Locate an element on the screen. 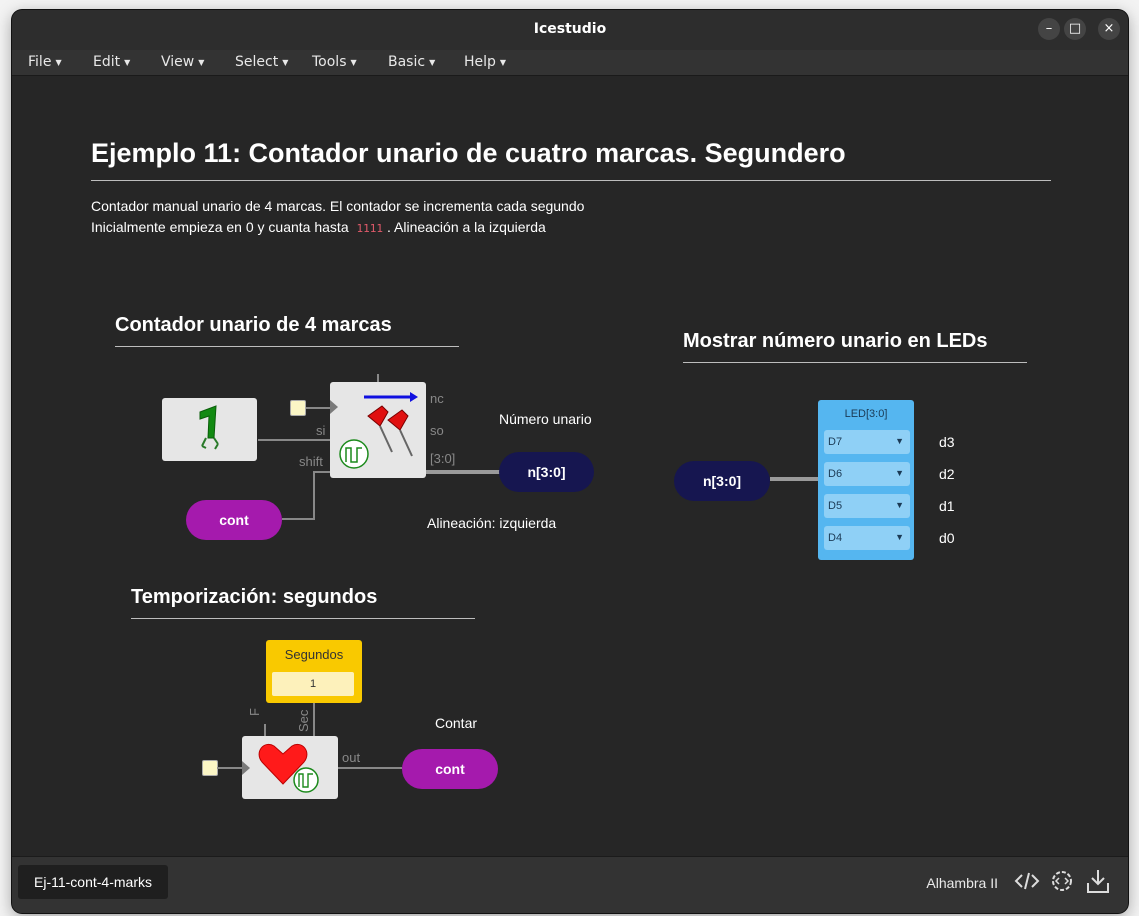 The height and width of the screenshot is (916, 1139). input-pill-n: n[3:0] is located at coordinates (722, 481).